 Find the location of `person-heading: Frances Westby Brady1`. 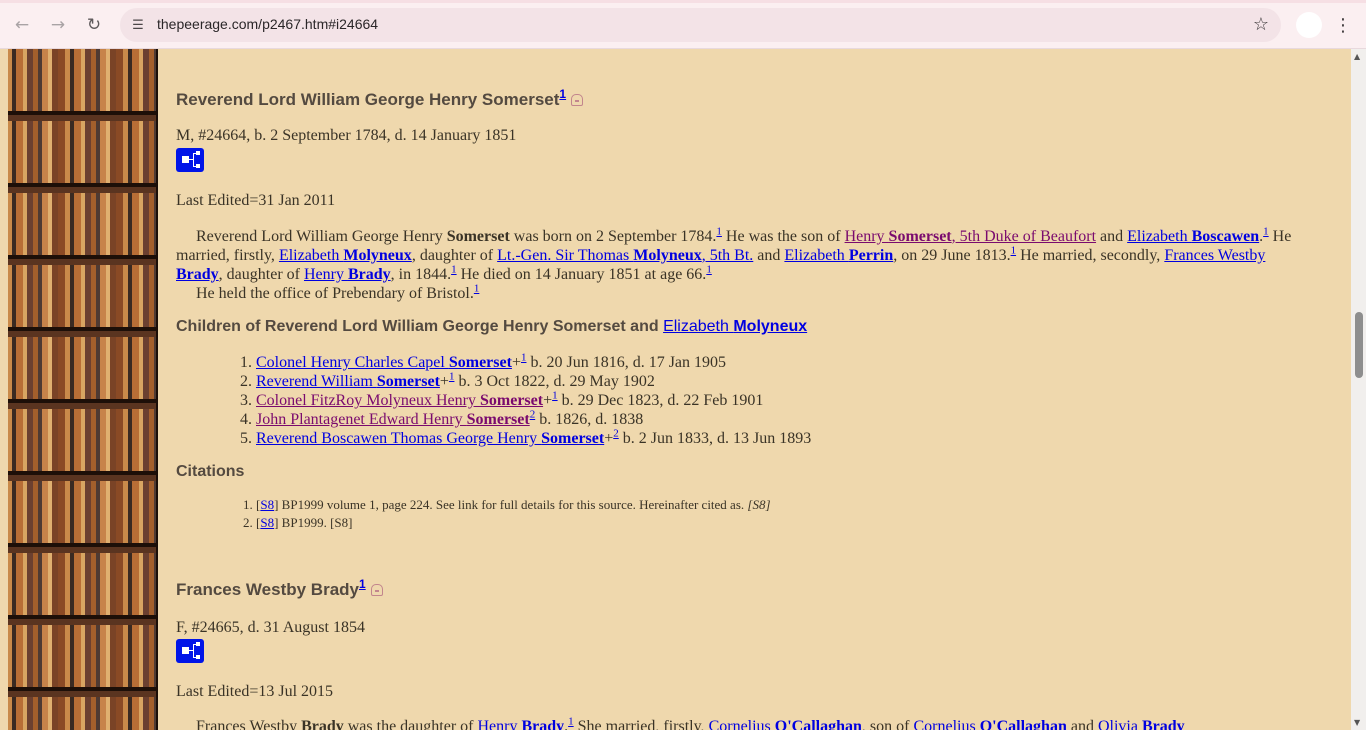

person-heading: Frances Westby Brady1 is located at coordinates (279, 588).